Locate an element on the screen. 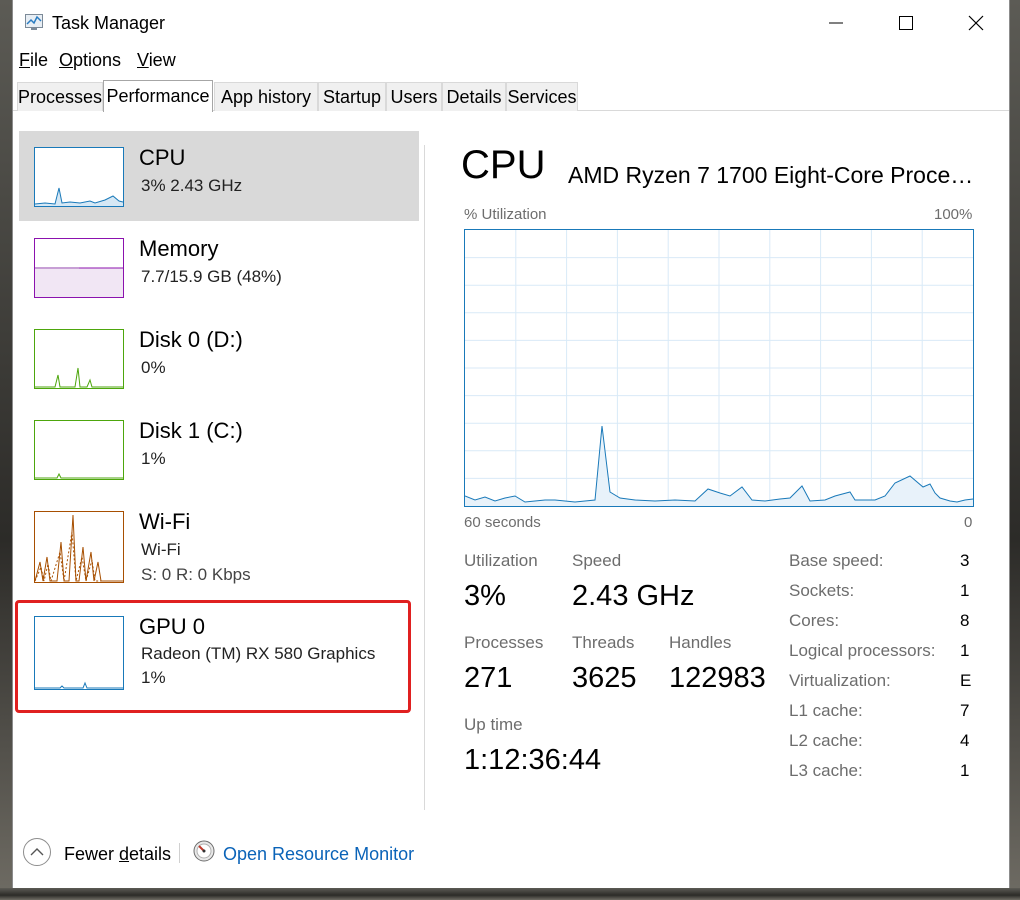 The image size is (1020, 900). footer-bar: Fewer details Open Resource Monitor is located at coordinates (511, 855).